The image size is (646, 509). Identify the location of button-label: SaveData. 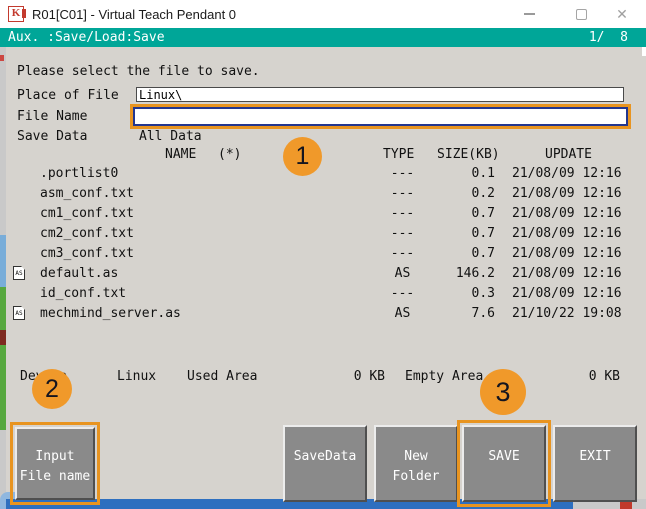
(325, 456).